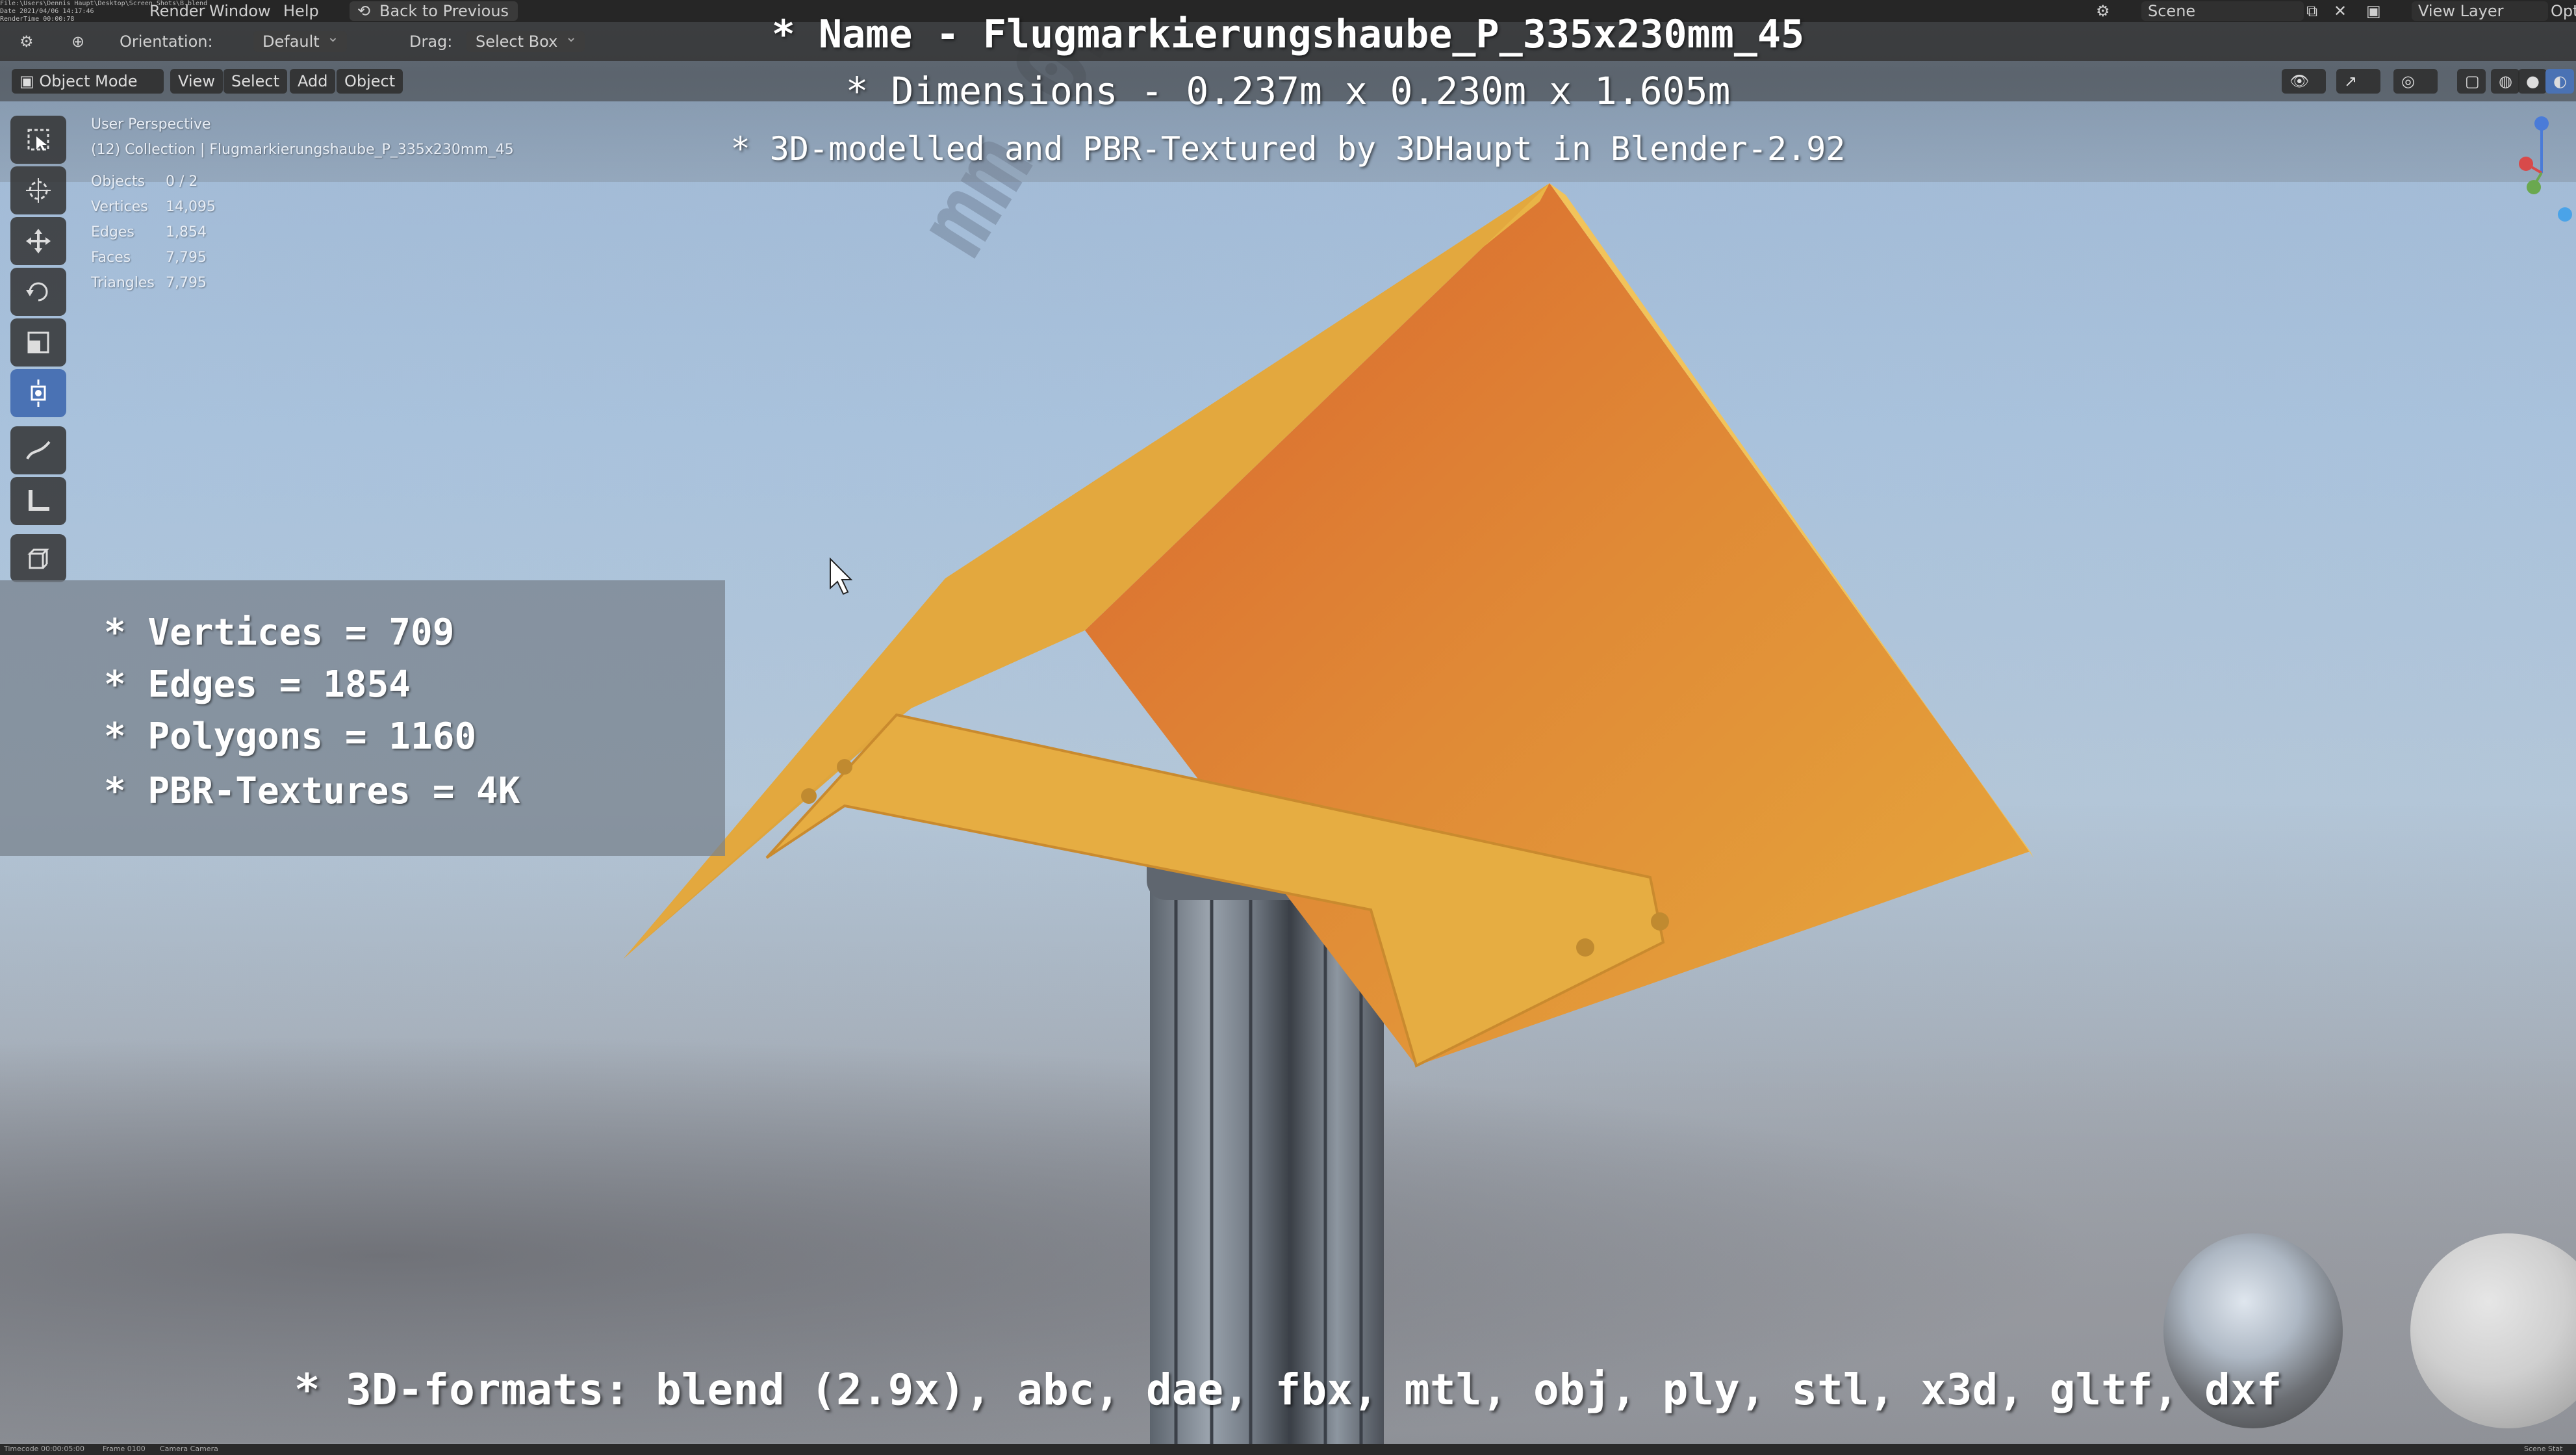 The image size is (2576, 1455). Describe the element at coordinates (189, 1449) in the screenshot. I see `status-camera: Camera Camera` at that location.